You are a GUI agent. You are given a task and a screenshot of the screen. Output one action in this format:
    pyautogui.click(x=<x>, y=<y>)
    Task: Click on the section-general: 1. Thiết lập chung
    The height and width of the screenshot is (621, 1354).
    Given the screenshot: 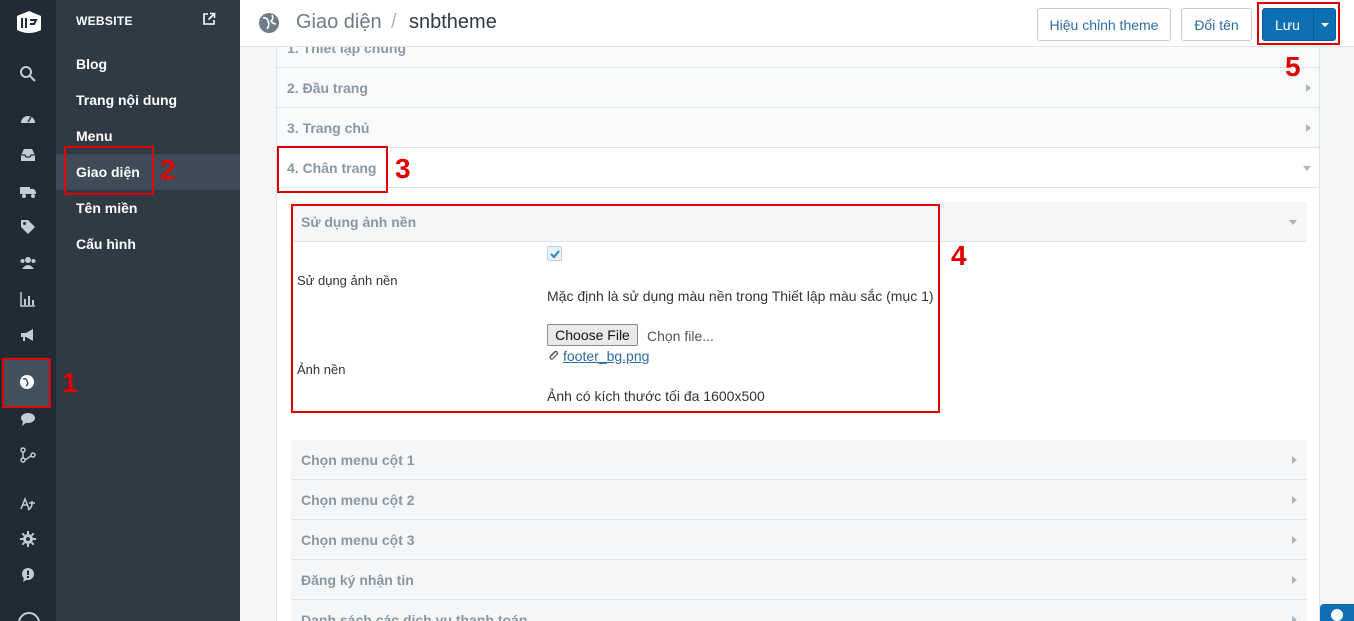 What is the action you would take?
    pyautogui.click(x=798, y=57)
    